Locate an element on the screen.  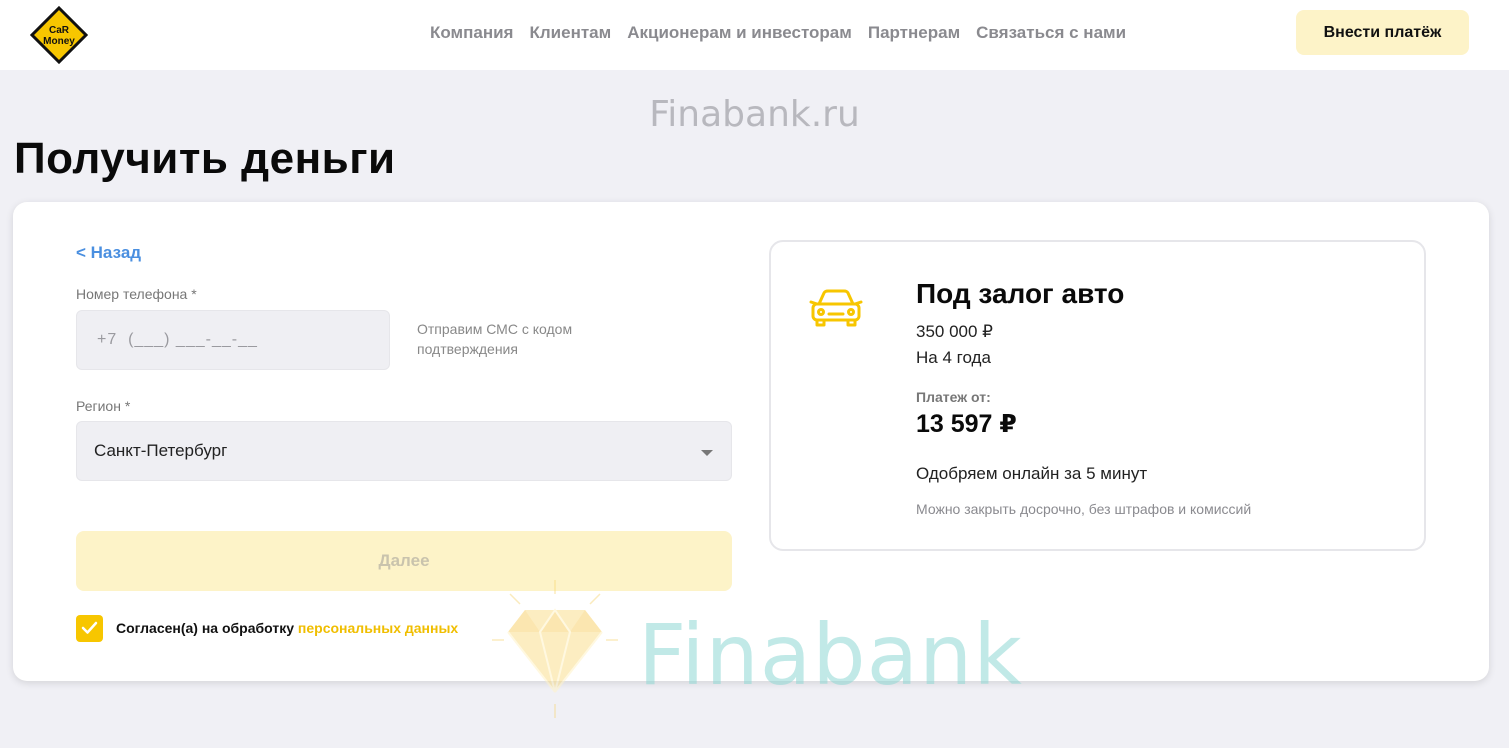
offer-amount: 350 000 ₽ is located at coordinates (954, 331).